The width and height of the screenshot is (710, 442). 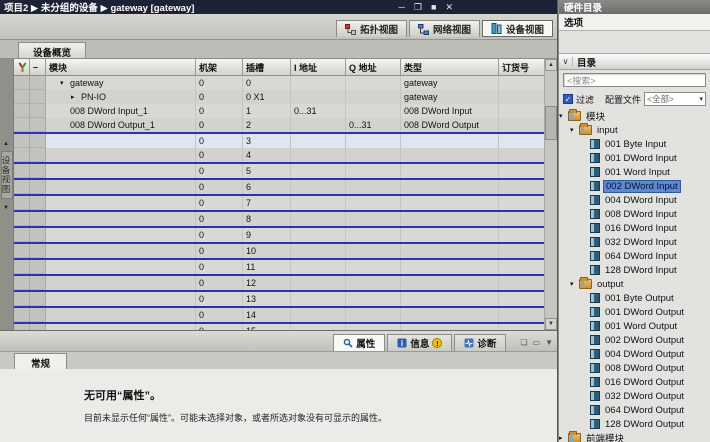 What do you see at coordinates (634, 368) in the screenshot?
I see `catalog-tree-item: 008 DWord Output` at bounding box center [634, 368].